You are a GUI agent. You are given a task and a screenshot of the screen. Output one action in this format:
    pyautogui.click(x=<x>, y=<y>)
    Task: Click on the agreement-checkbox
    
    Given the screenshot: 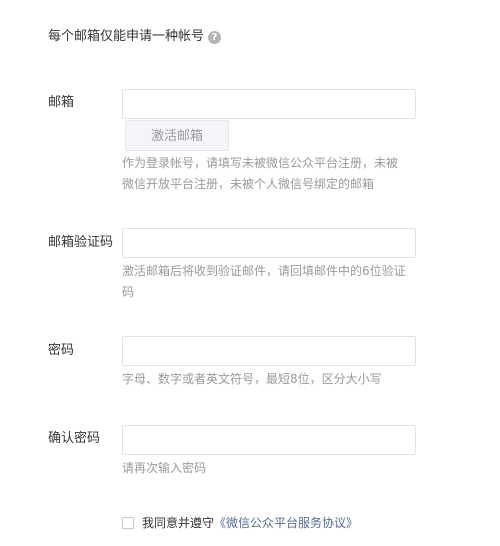 What is the action you would take?
    pyautogui.click(x=128, y=523)
    